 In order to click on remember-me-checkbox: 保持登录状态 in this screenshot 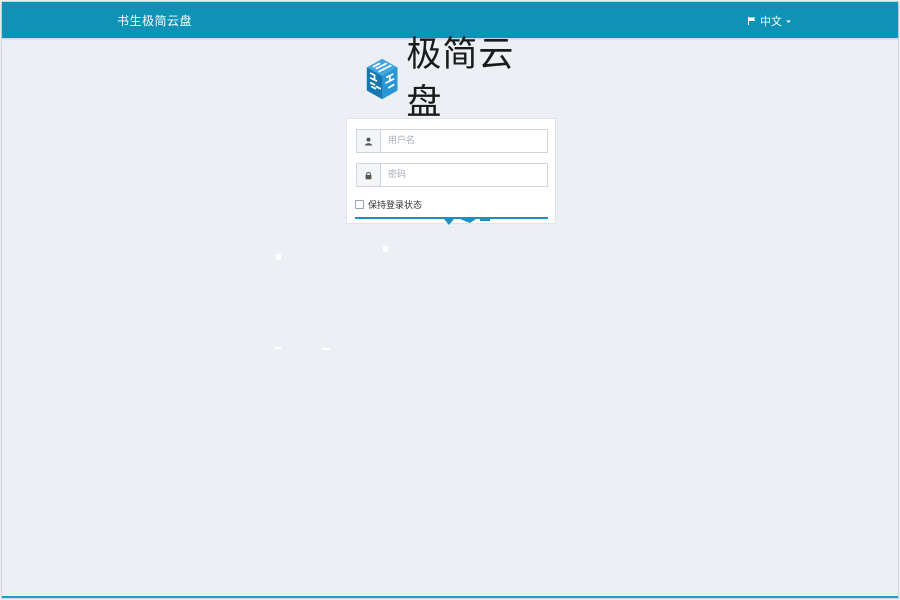, I will do `click(388, 204)`.